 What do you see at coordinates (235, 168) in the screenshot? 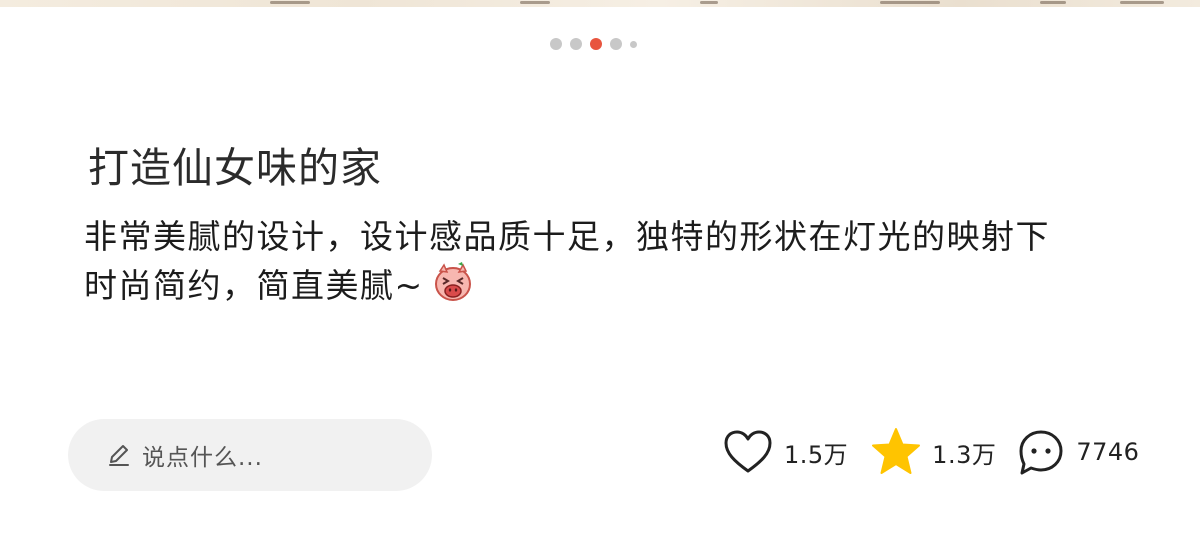
I see `post-title: 打造仙女味的家` at bounding box center [235, 168].